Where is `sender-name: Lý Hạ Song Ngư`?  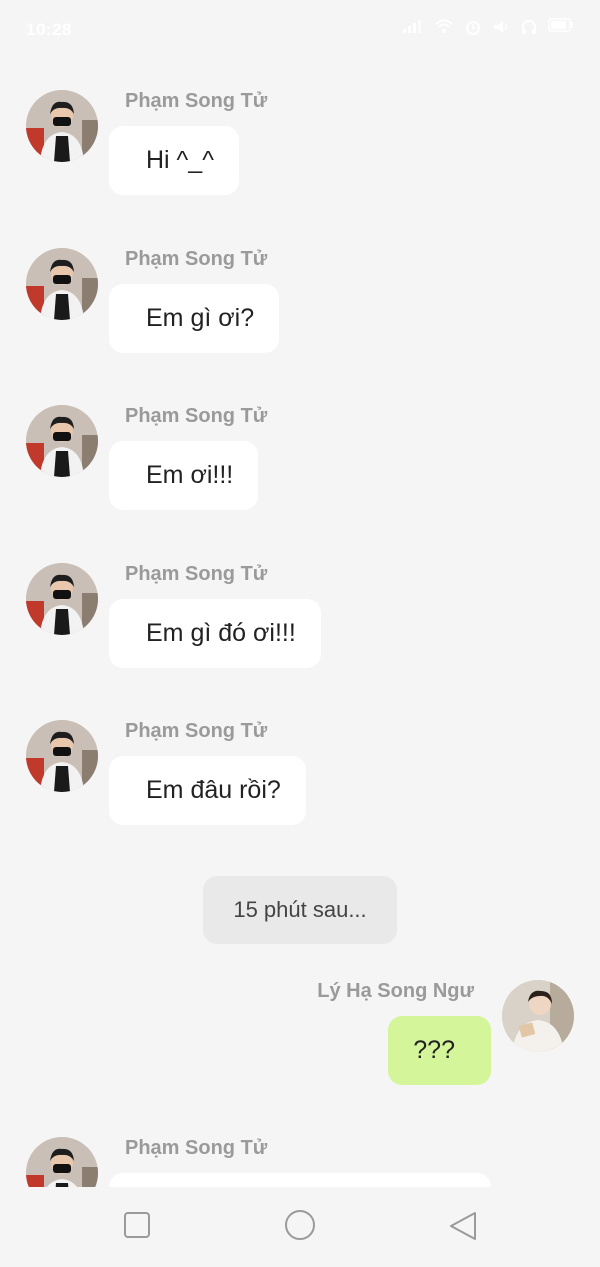 sender-name: Lý Hạ Song Ngư is located at coordinates (395, 991).